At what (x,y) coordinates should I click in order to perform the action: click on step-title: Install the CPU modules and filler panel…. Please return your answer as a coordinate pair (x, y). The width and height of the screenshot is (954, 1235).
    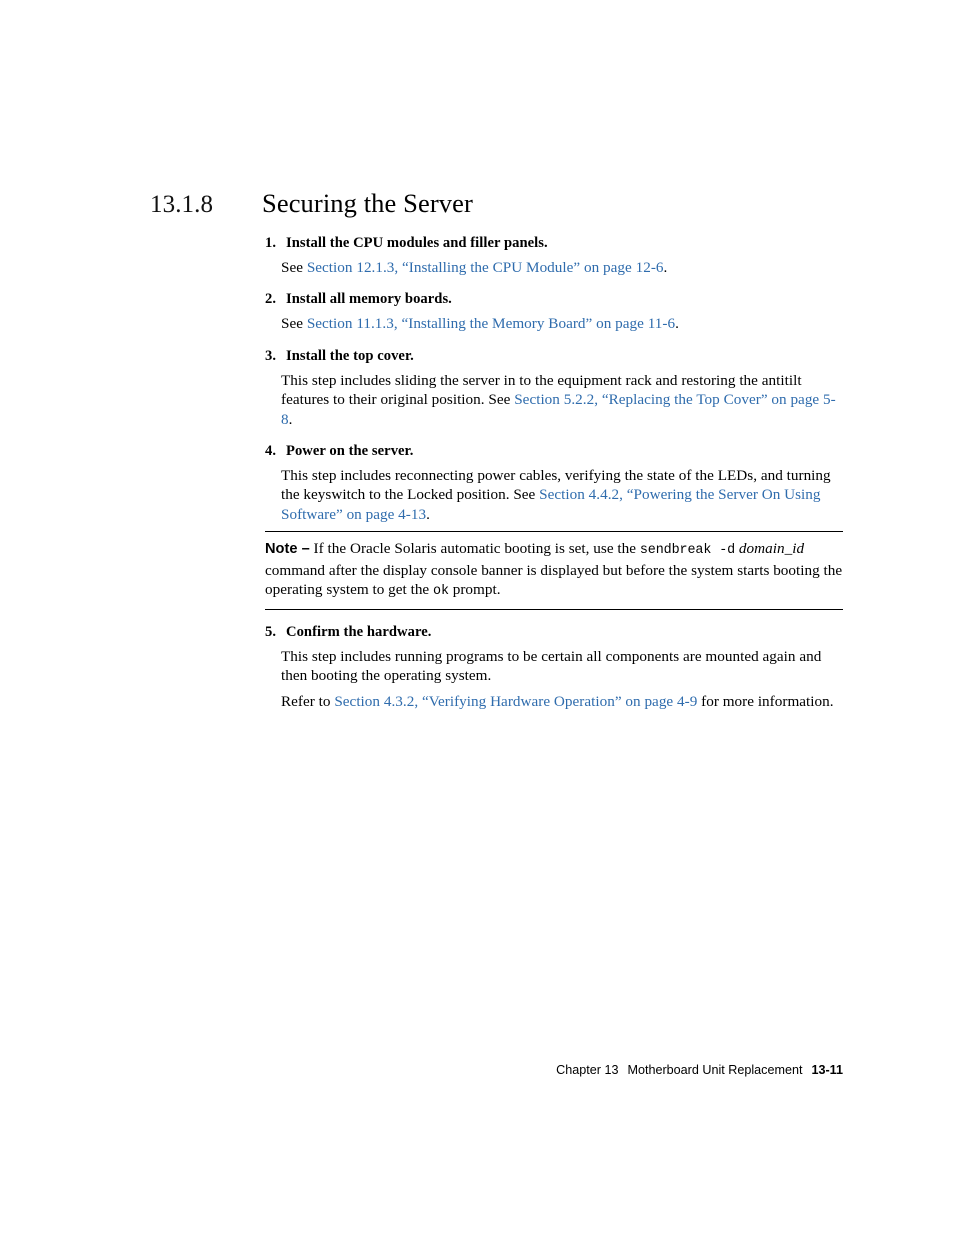
    Looking at the image, I should click on (417, 243).